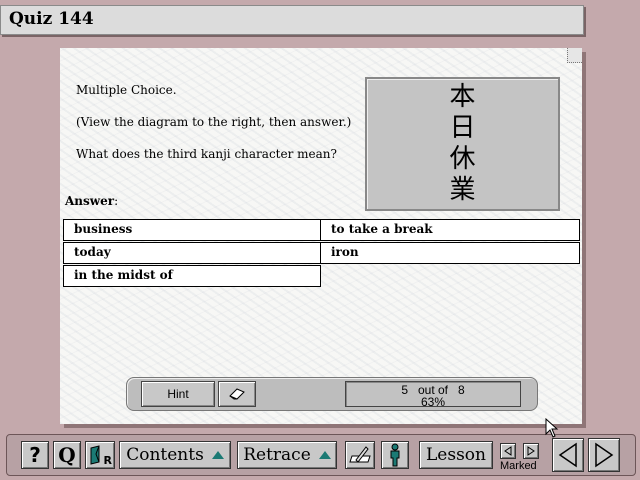 Image resolution: width=640 pixels, height=480 pixels. Describe the element at coordinates (574, 55) in the screenshot. I see `page-fold-corner` at that location.